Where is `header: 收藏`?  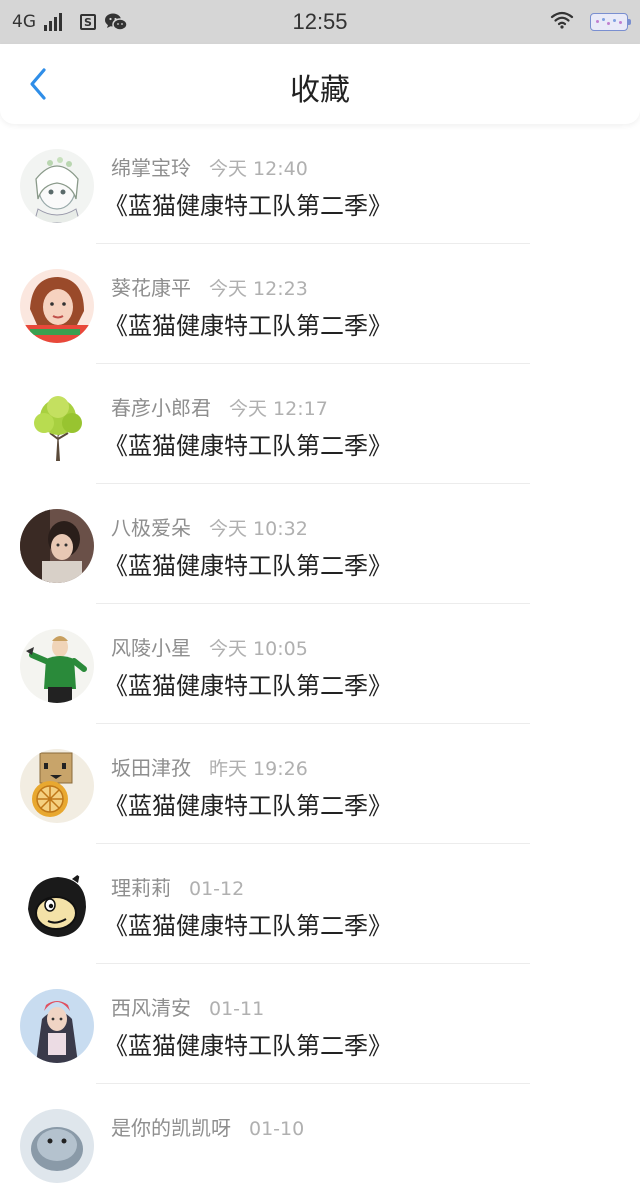 header: 收藏 is located at coordinates (320, 84).